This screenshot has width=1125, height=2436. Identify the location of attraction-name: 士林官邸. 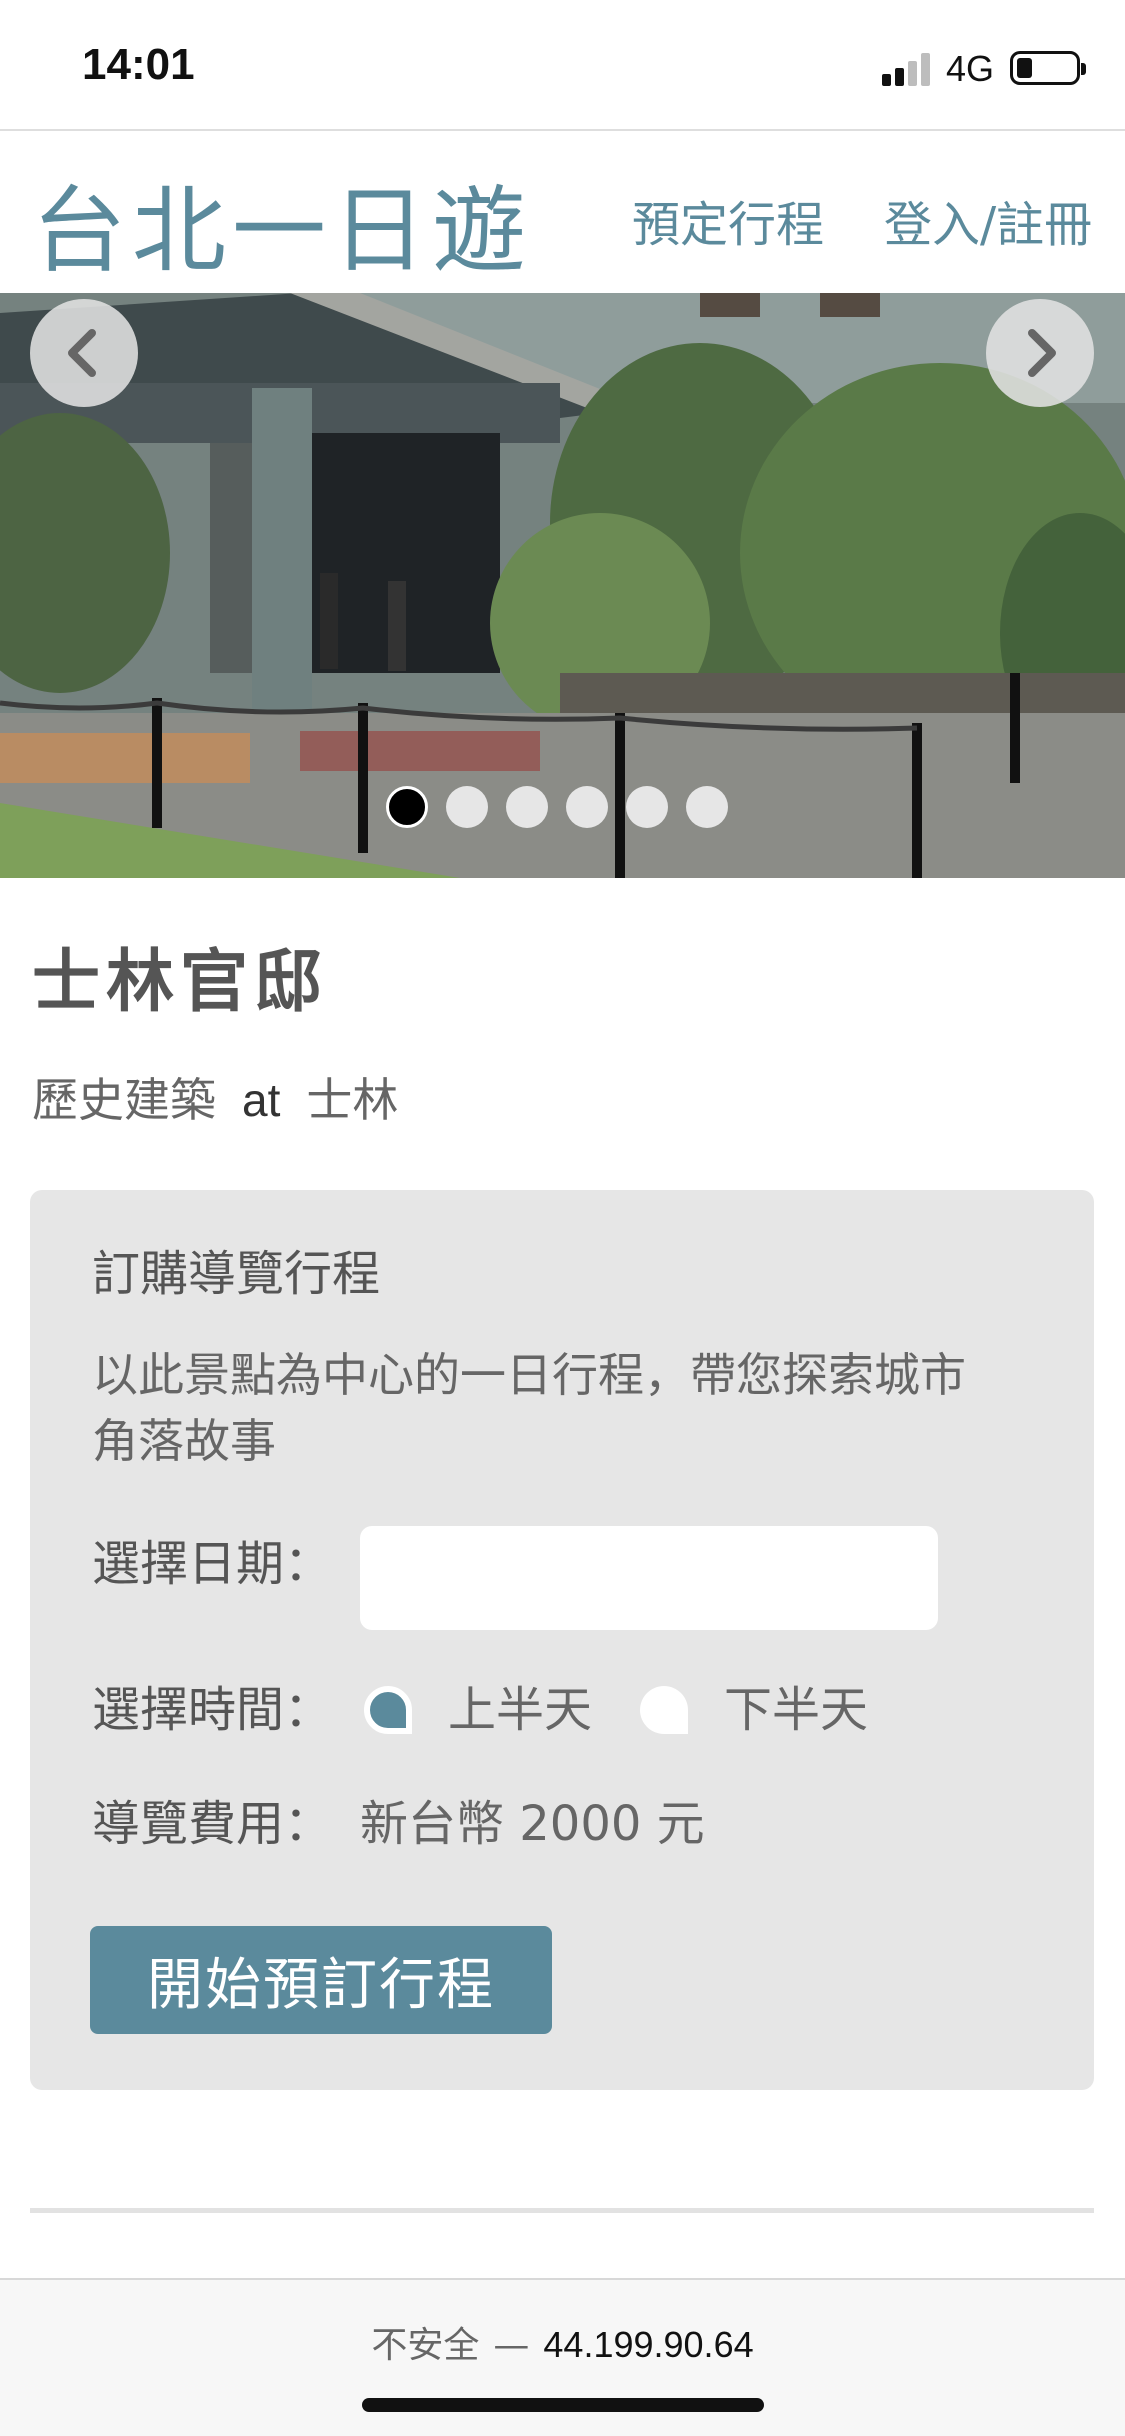
(180, 982).